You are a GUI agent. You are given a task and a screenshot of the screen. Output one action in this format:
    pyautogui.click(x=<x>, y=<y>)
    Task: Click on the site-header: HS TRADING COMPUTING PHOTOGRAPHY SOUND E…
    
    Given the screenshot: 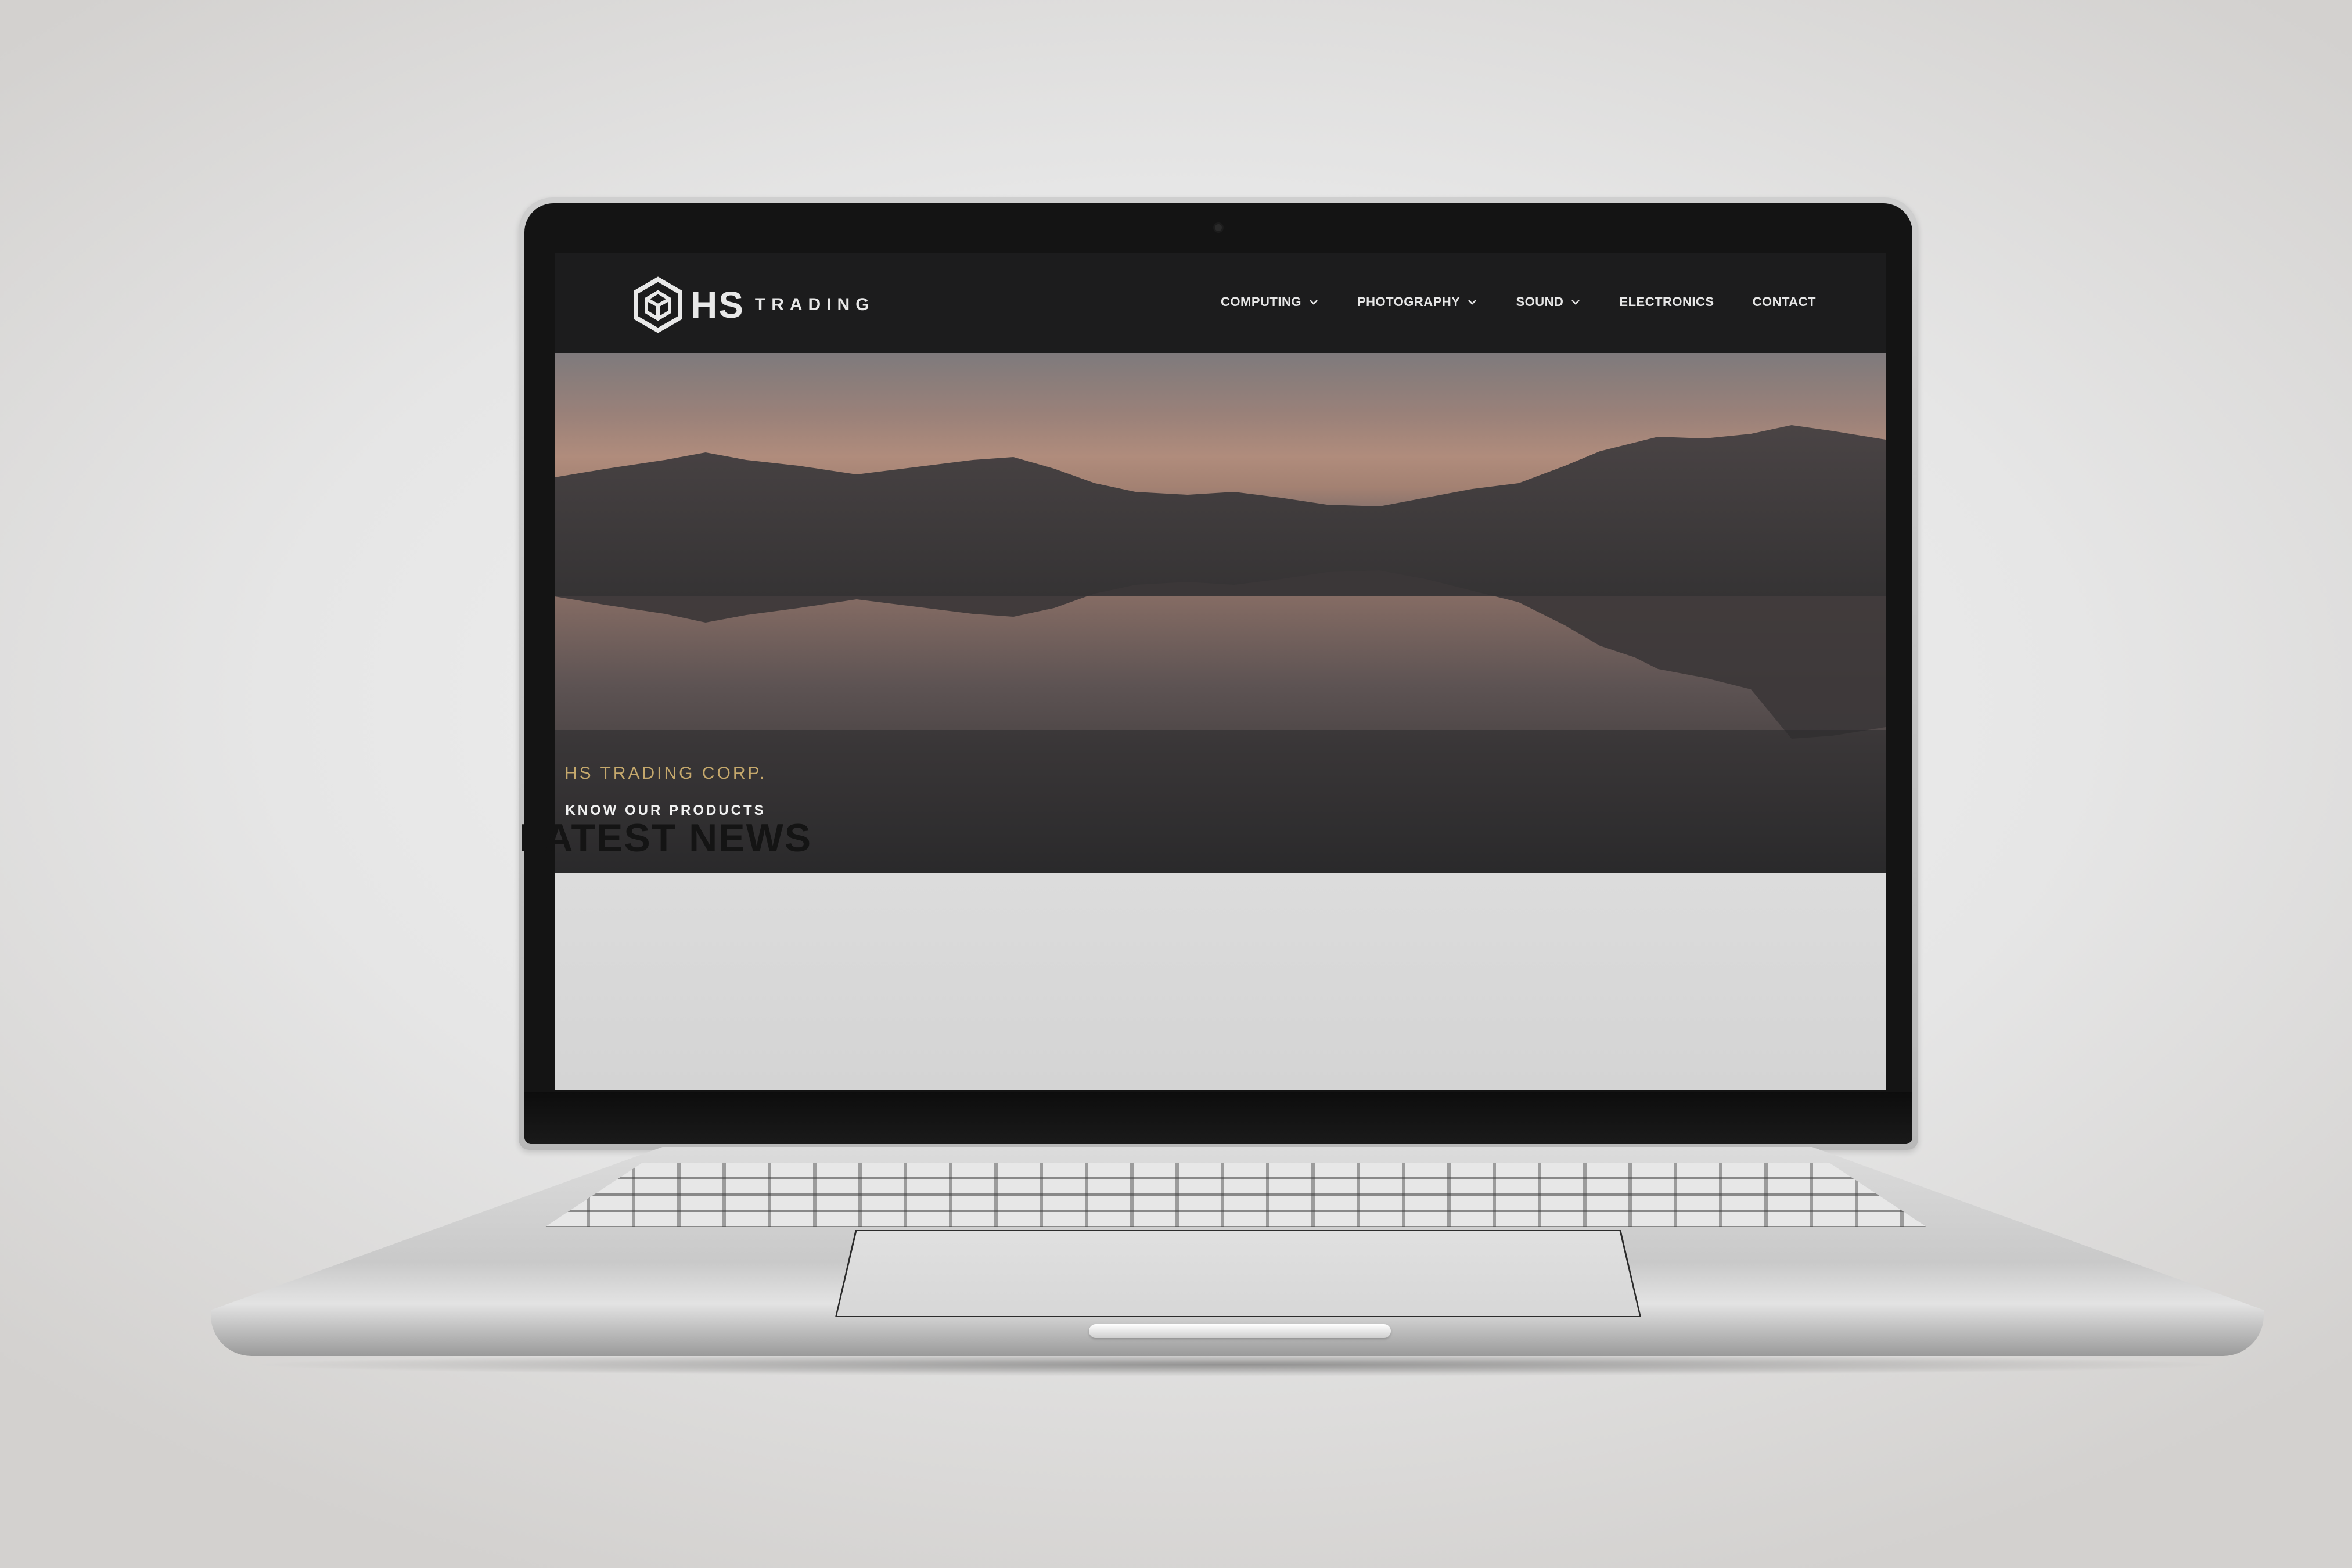 What is the action you would take?
    pyautogui.click(x=1220, y=303)
    